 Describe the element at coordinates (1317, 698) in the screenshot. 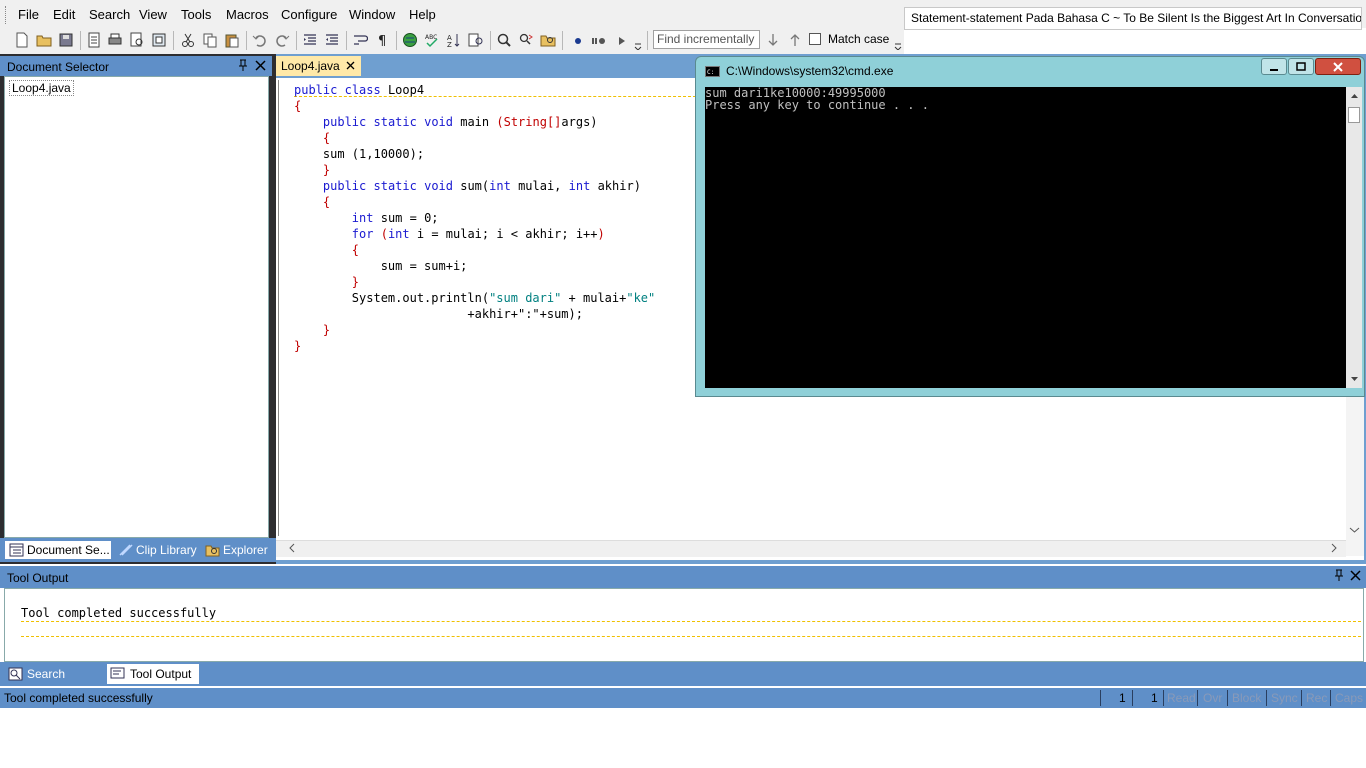

I see `status-rec: Rec` at that location.